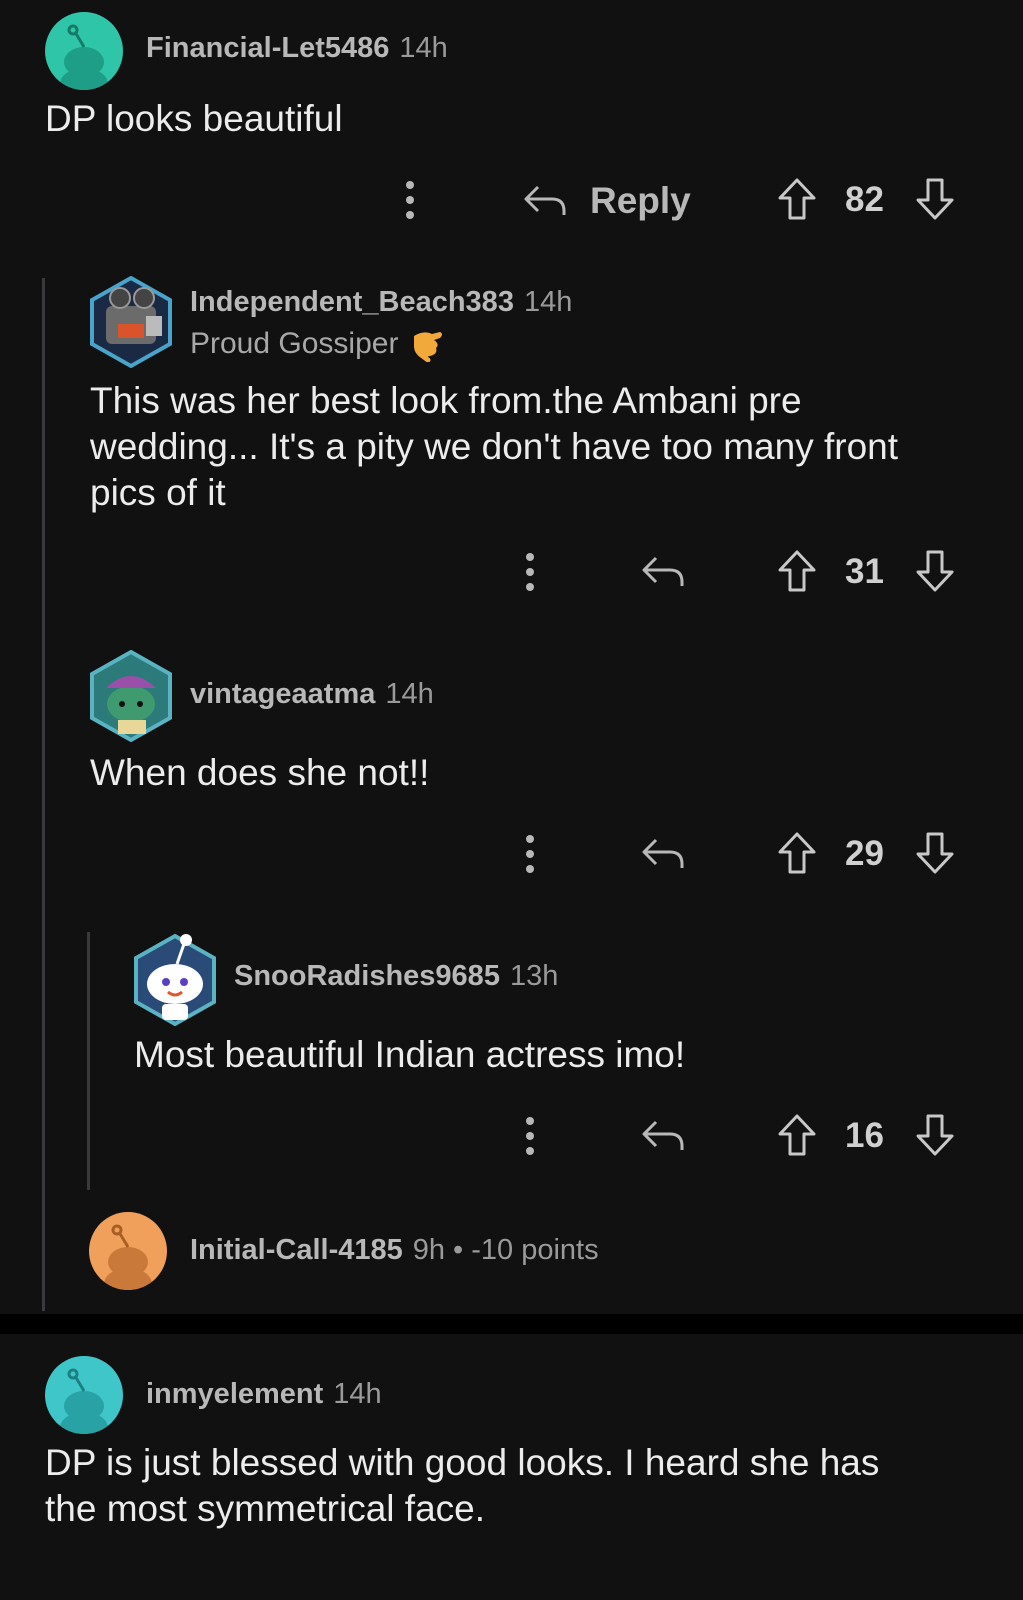 The image size is (1023, 1600). I want to click on user-flair: Proud Gossiper, so click(294, 343).